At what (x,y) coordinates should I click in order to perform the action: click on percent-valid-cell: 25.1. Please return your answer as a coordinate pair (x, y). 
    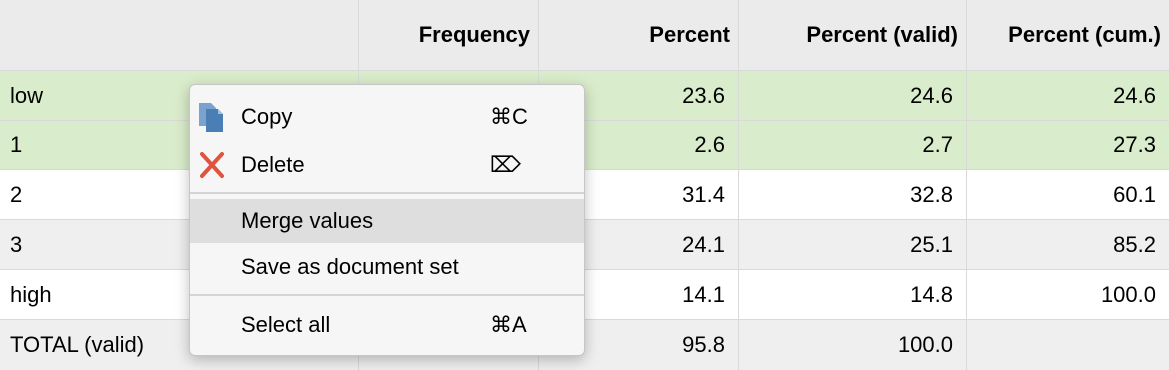
    Looking at the image, I should click on (853, 244).